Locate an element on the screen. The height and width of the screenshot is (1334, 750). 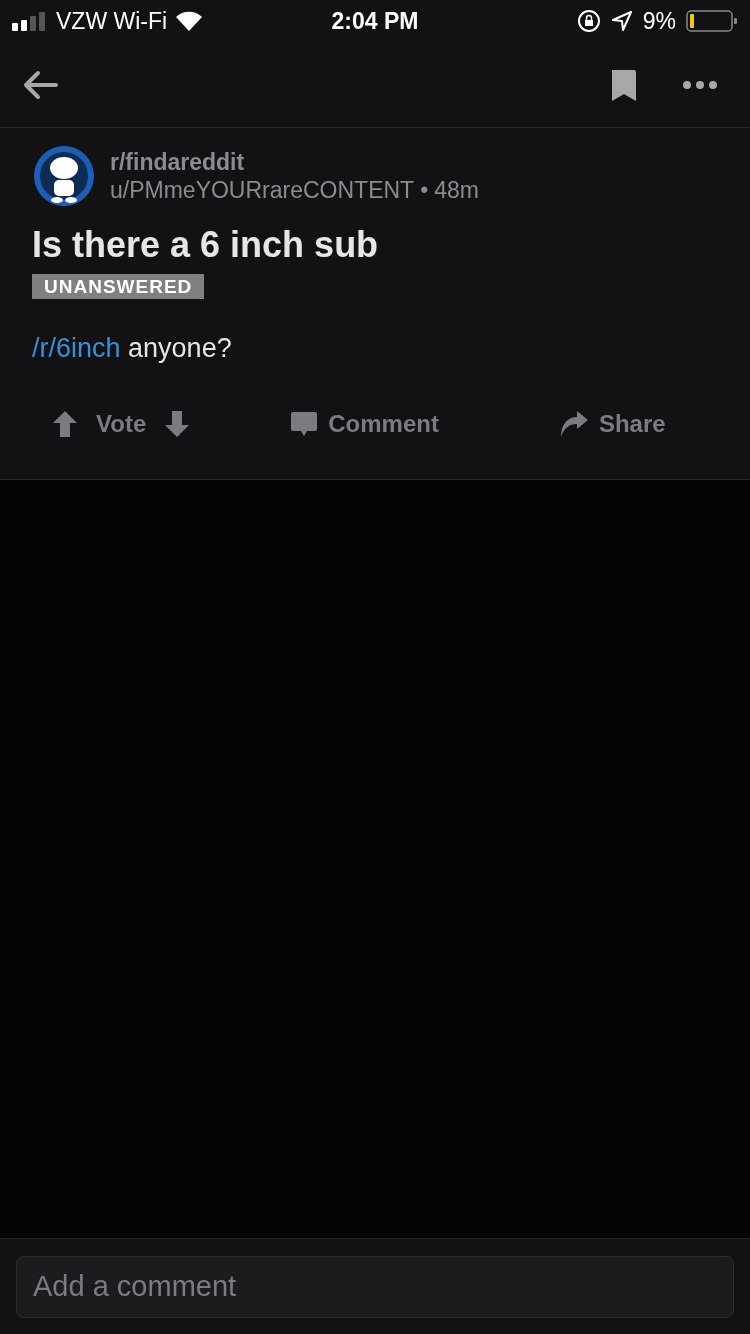
more-options-icon is located at coordinates (700, 84).